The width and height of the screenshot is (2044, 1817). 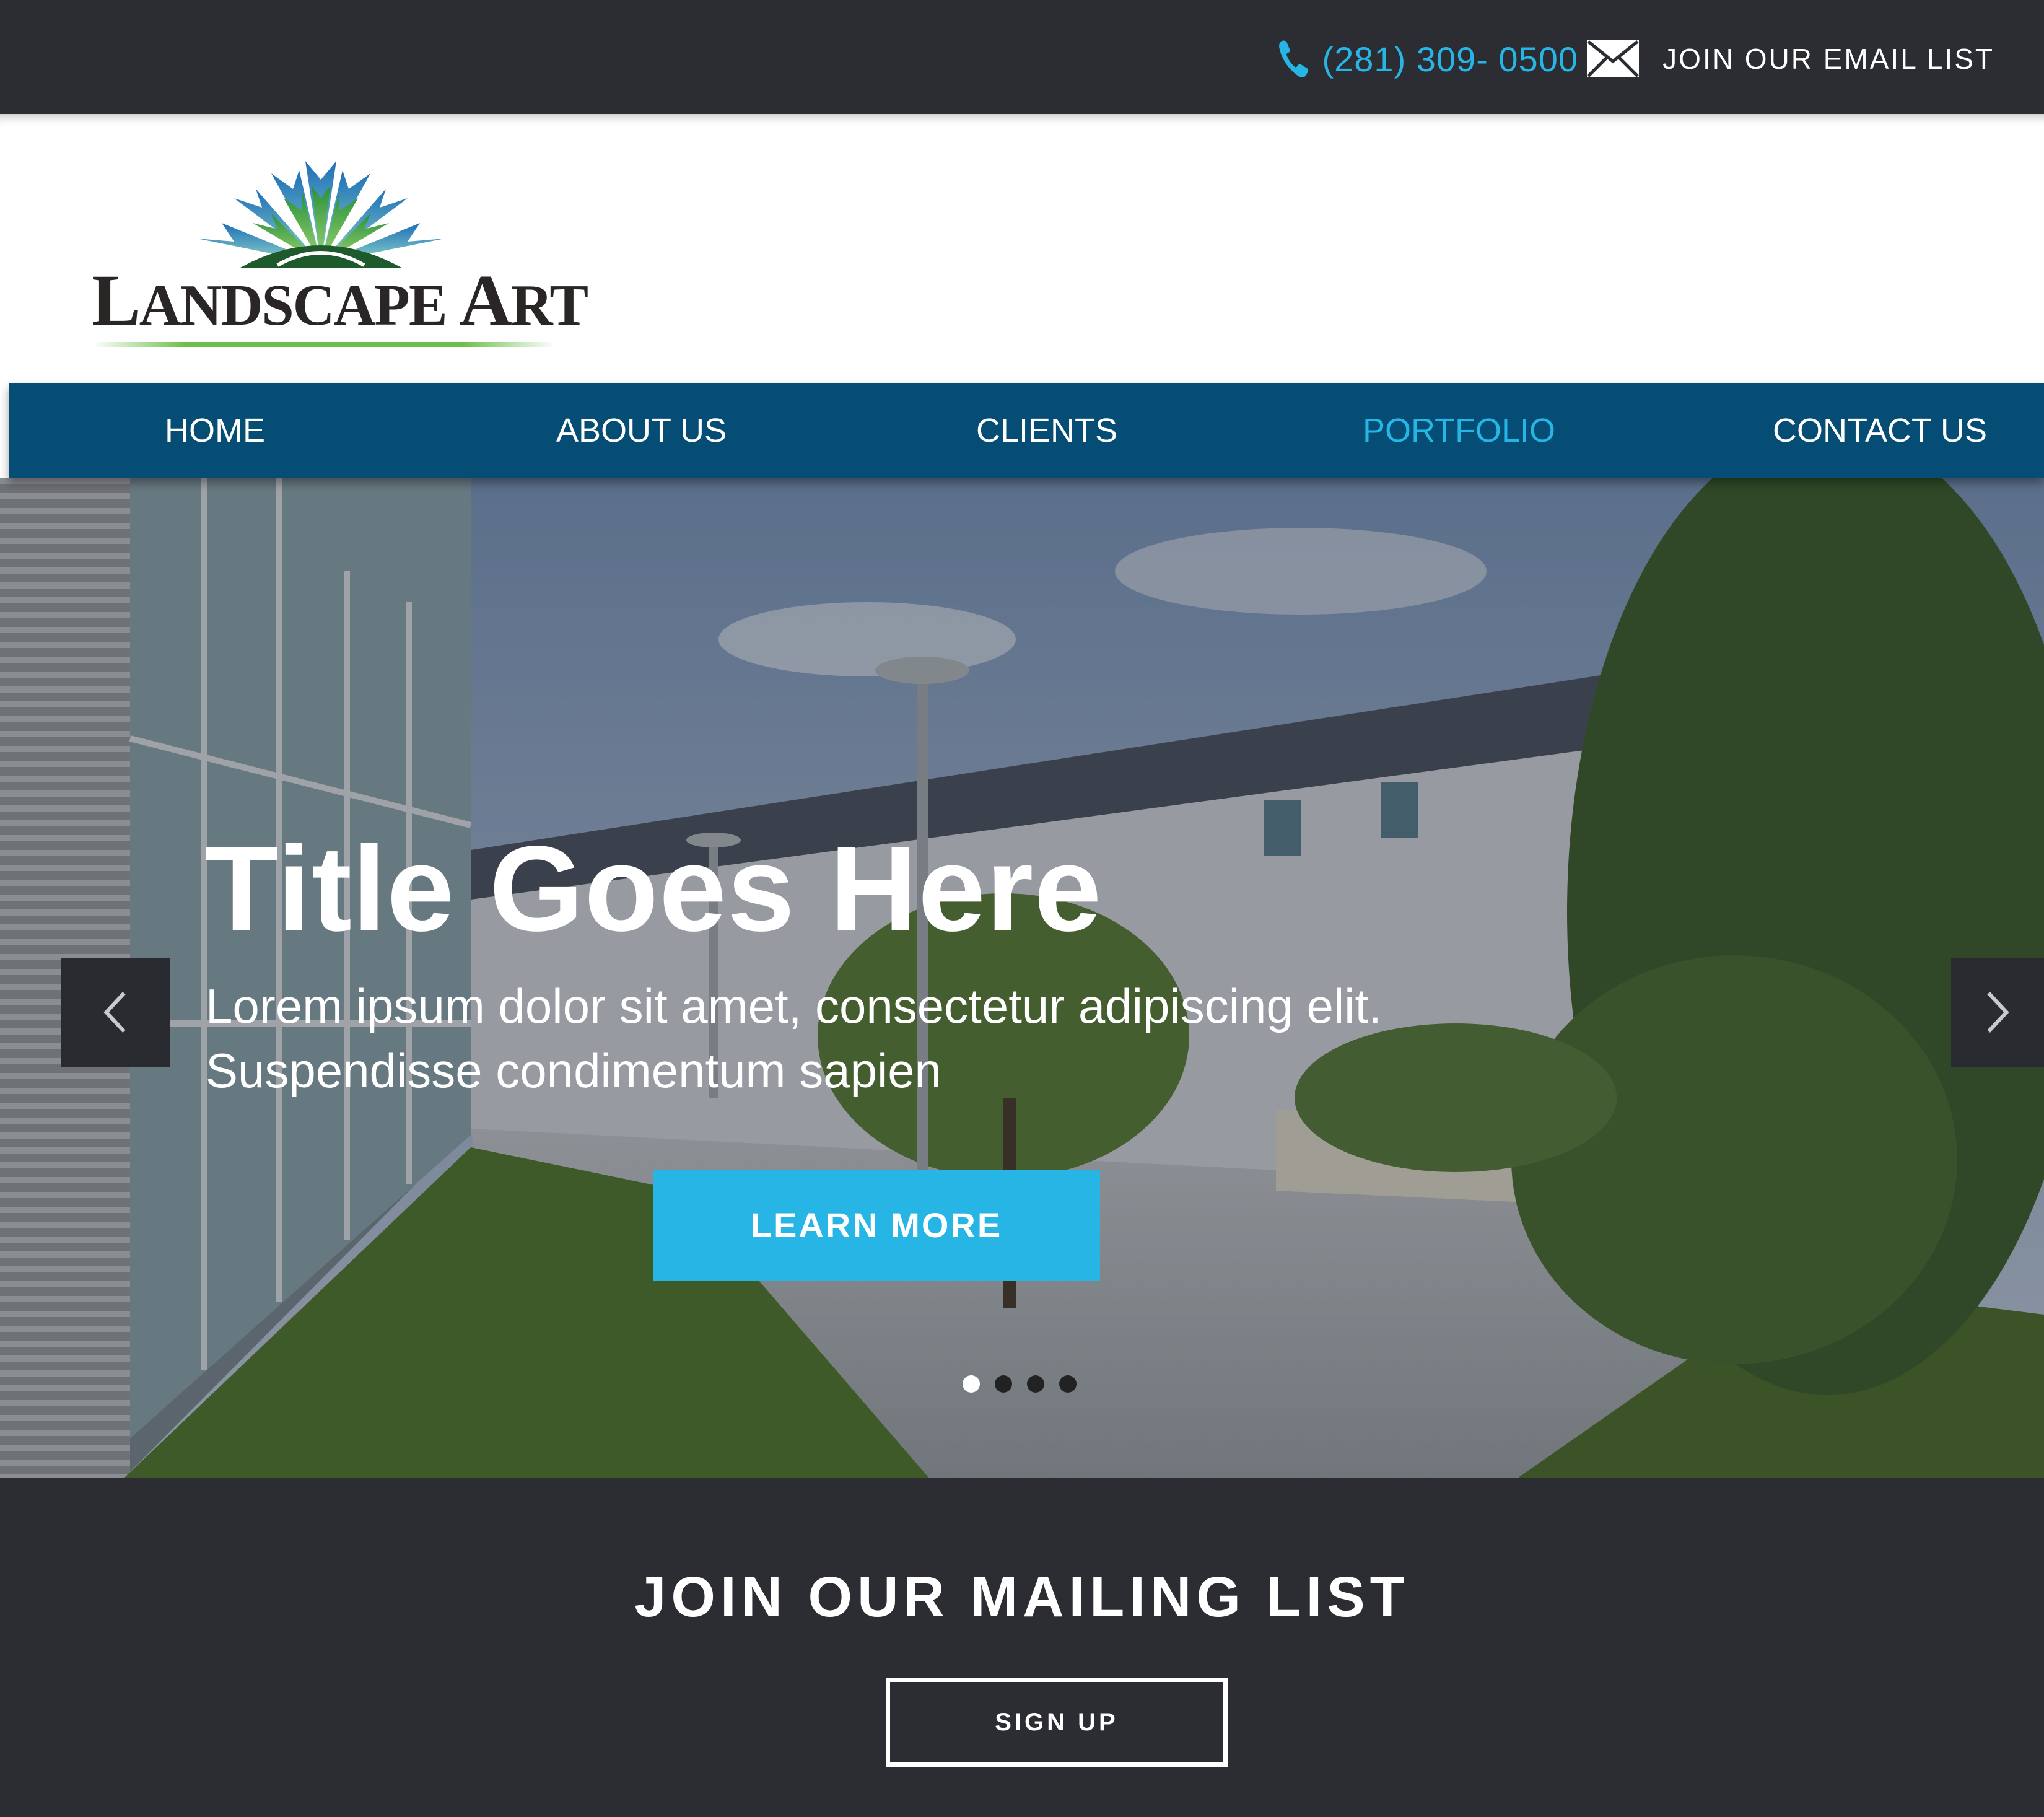 I want to click on phone-icon, so click(x=1294, y=58).